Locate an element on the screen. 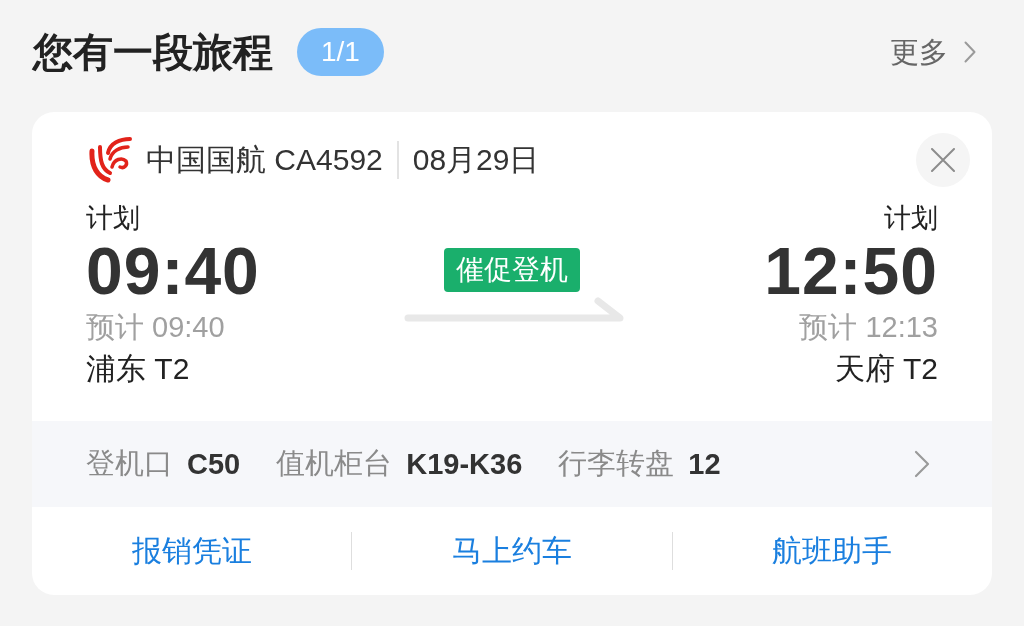  airport-terminal: 浦东 T2 is located at coordinates (138, 369).